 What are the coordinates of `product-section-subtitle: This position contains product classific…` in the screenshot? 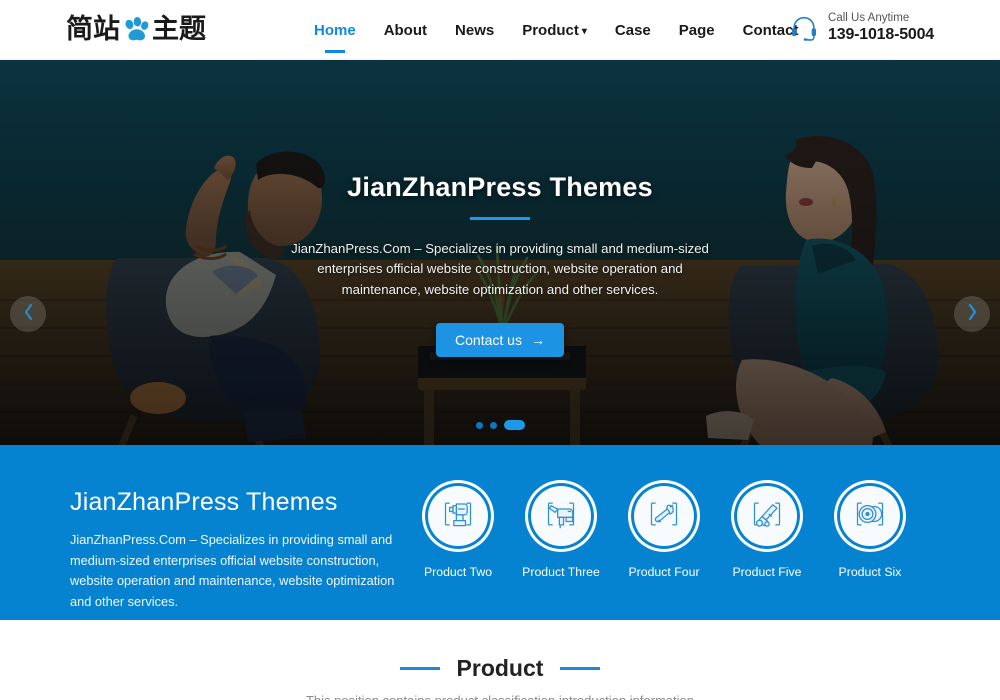 It's located at (500, 696).